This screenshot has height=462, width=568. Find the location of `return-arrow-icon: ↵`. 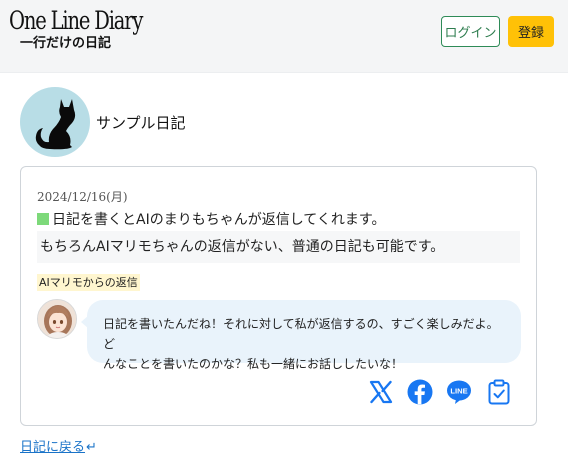

return-arrow-icon: ↵ is located at coordinates (91, 447).